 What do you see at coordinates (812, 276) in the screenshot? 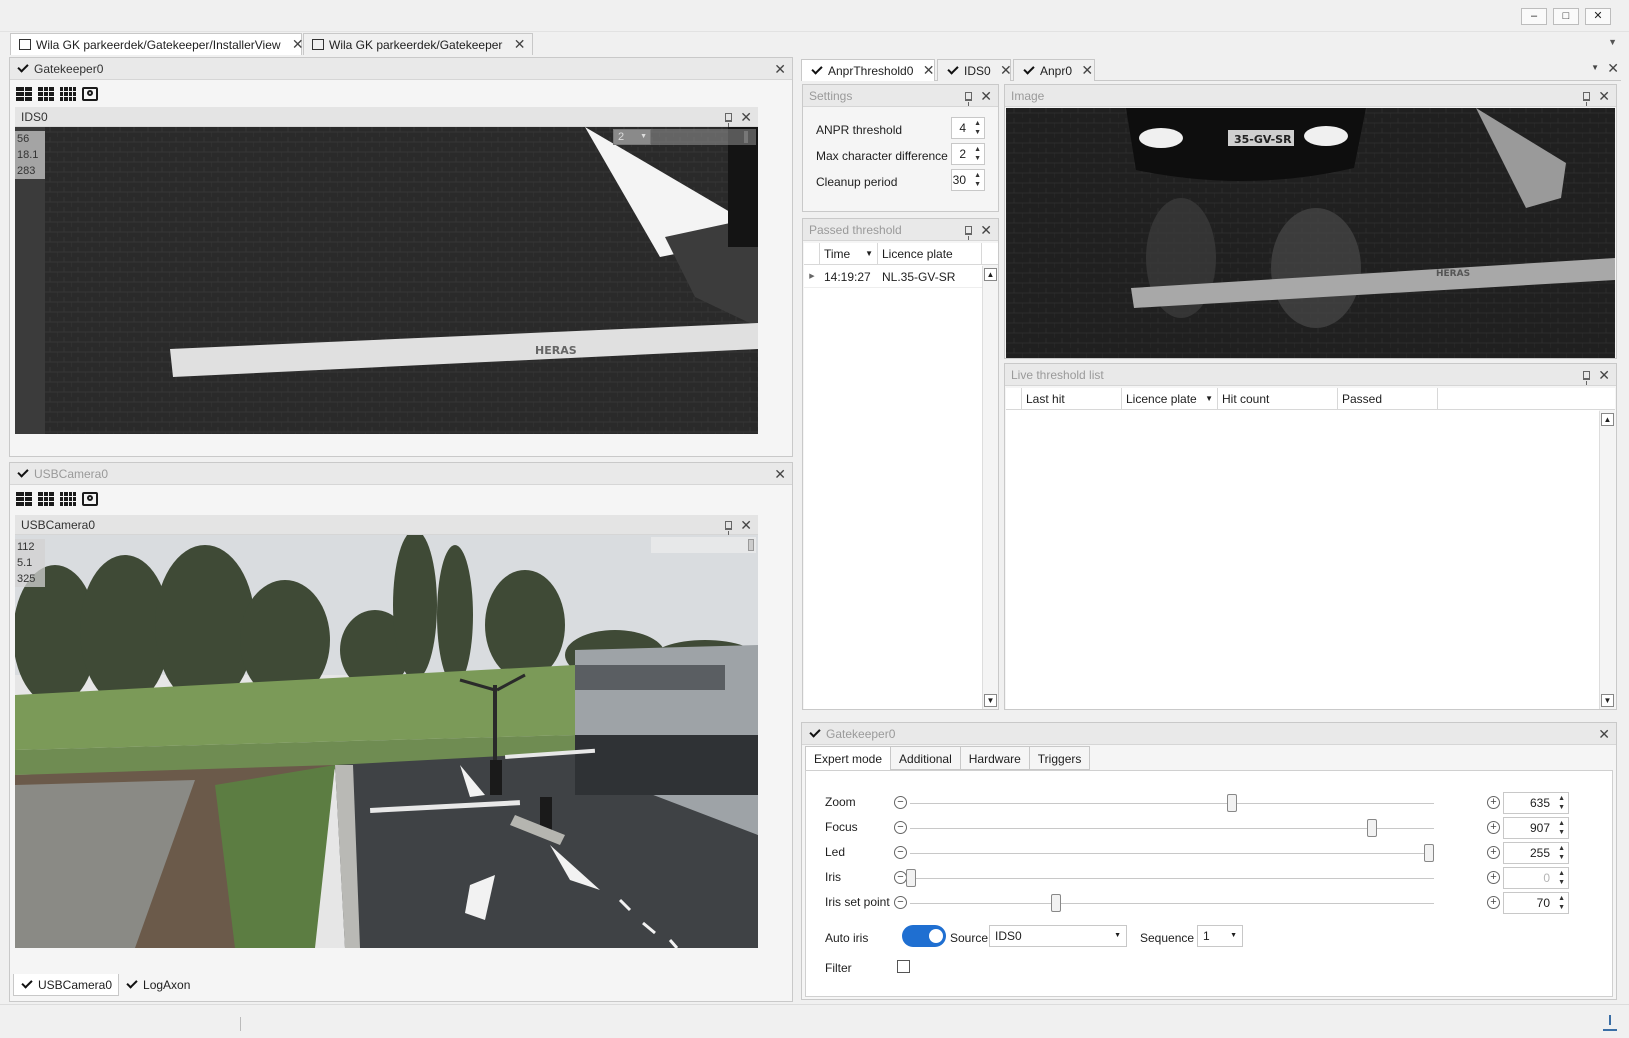
I see `row-expand-icon: ▶` at bounding box center [812, 276].